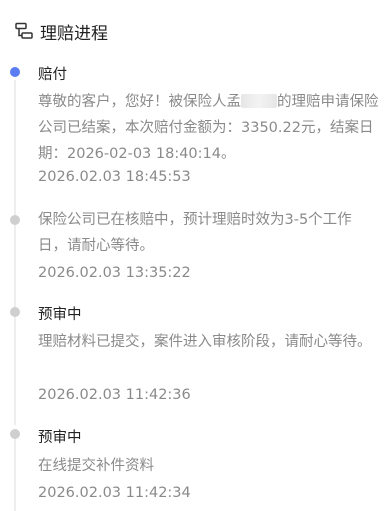  I want to click on event-time: 2026.02.03 13:35:22, so click(114, 273).